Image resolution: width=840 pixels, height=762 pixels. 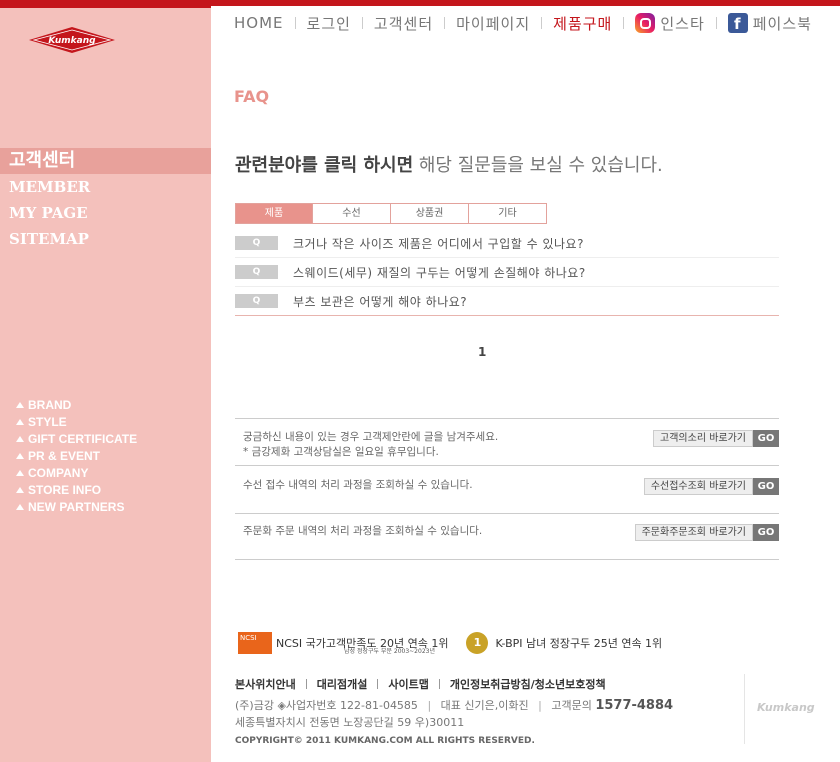 I want to click on tab-repair: 수선, so click(x=352, y=213).